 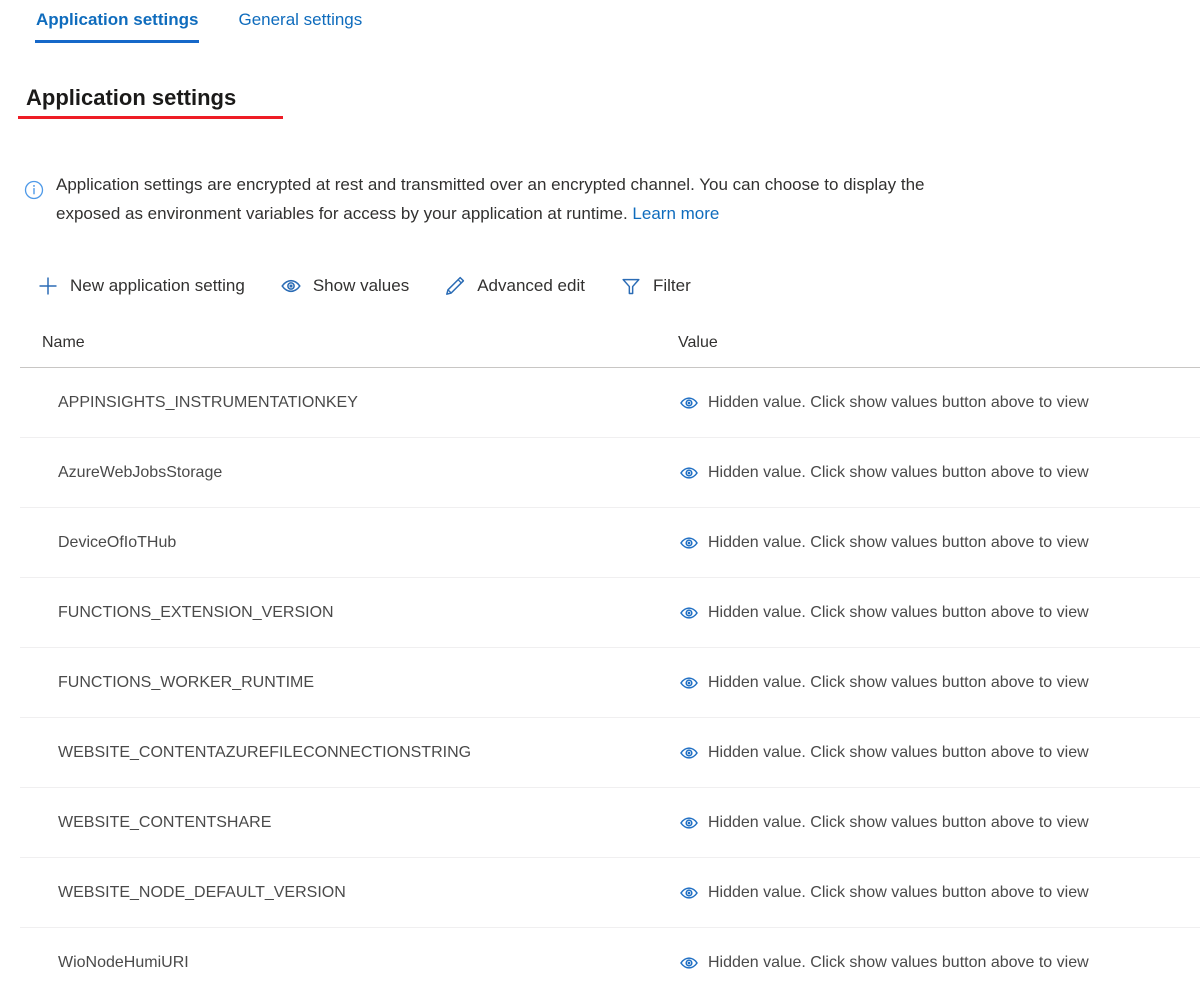 What do you see at coordinates (34, 190) in the screenshot?
I see `info-circle-icon` at bounding box center [34, 190].